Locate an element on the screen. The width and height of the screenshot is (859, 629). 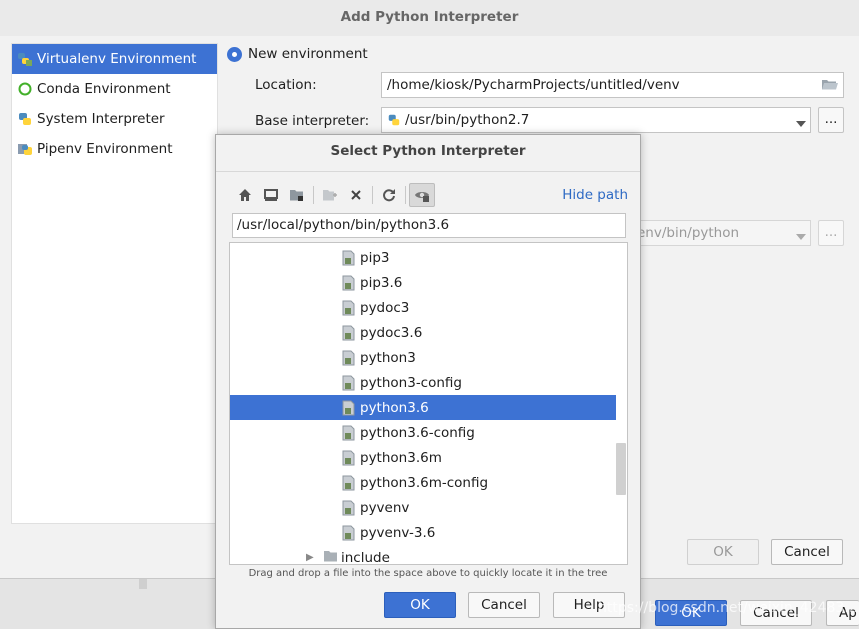
tree-row-selected: python3.6 is located at coordinates (423, 407).